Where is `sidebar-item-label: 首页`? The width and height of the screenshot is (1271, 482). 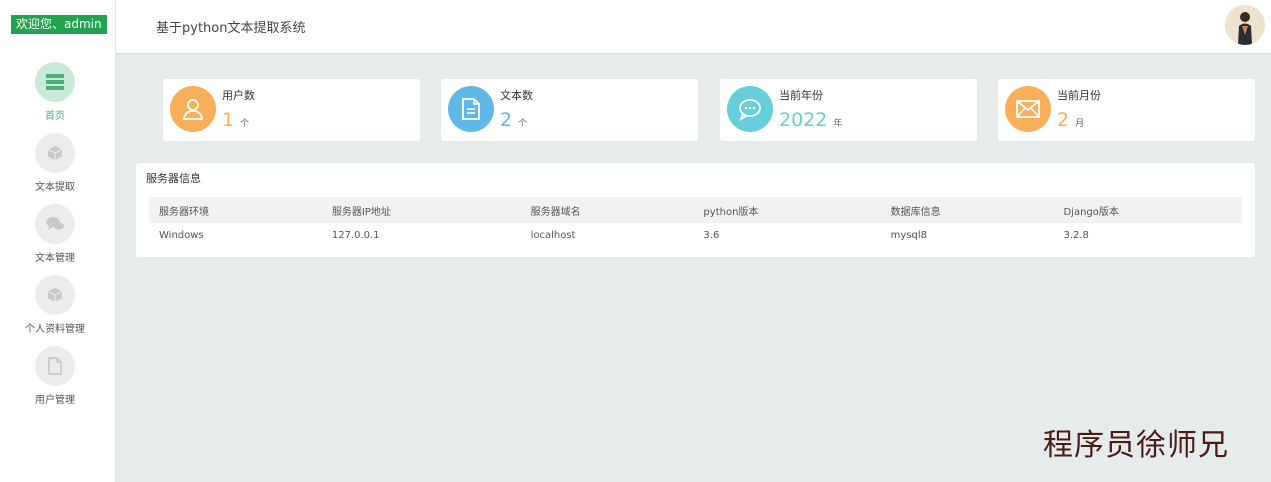
sidebar-item-label: 首页 is located at coordinates (55, 116).